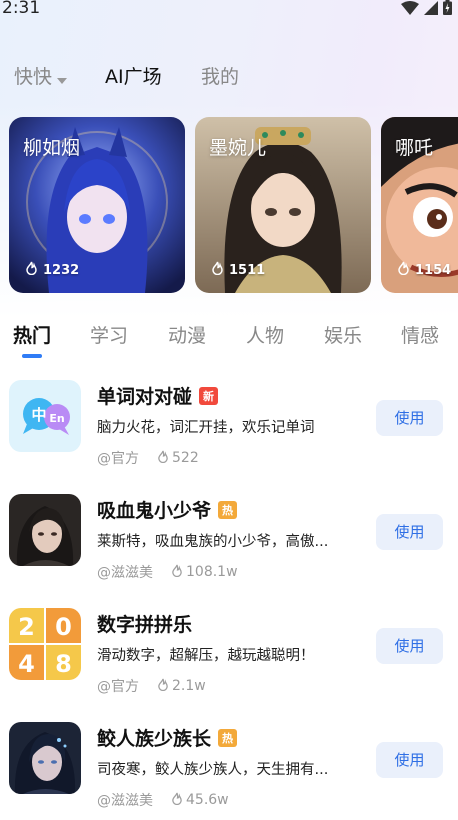 The width and height of the screenshot is (458, 820). I want to click on featured-card: 哪吒 1154, so click(419, 205).